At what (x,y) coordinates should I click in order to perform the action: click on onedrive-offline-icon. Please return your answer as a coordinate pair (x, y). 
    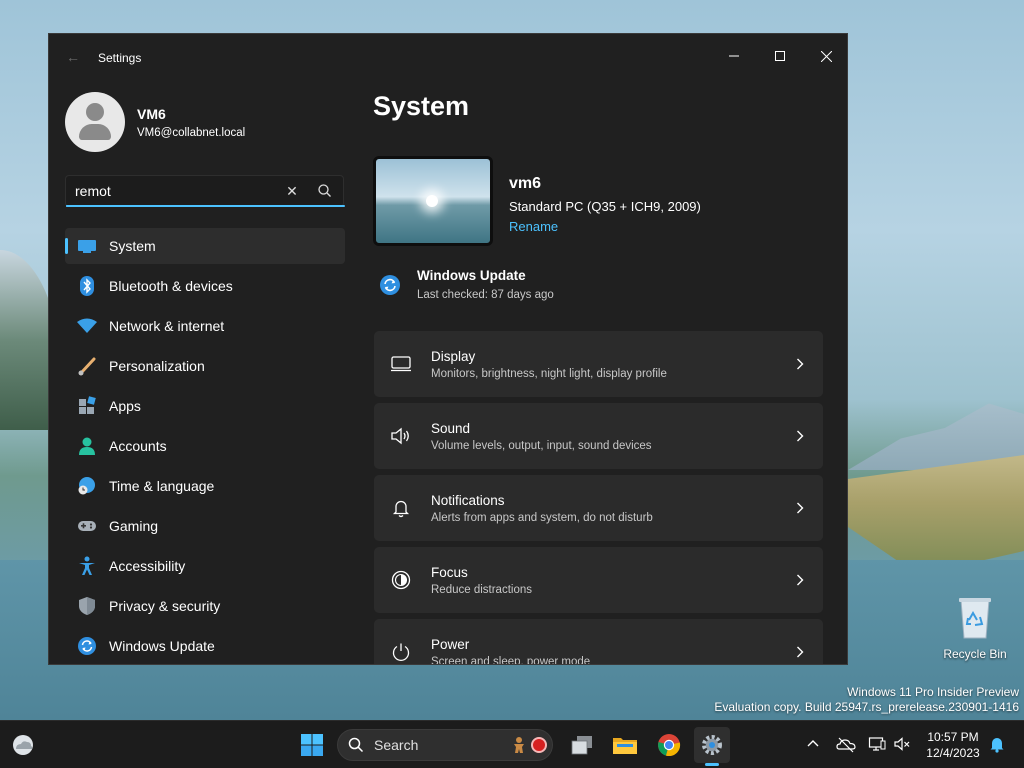
    Looking at the image, I should click on (846, 744).